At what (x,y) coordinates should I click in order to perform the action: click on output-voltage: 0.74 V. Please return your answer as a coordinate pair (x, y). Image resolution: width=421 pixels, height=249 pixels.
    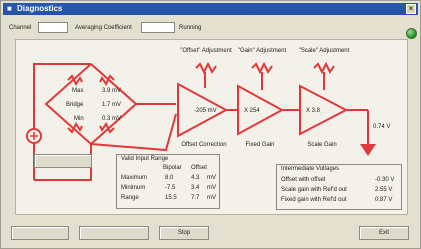
    Looking at the image, I should click on (381, 127).